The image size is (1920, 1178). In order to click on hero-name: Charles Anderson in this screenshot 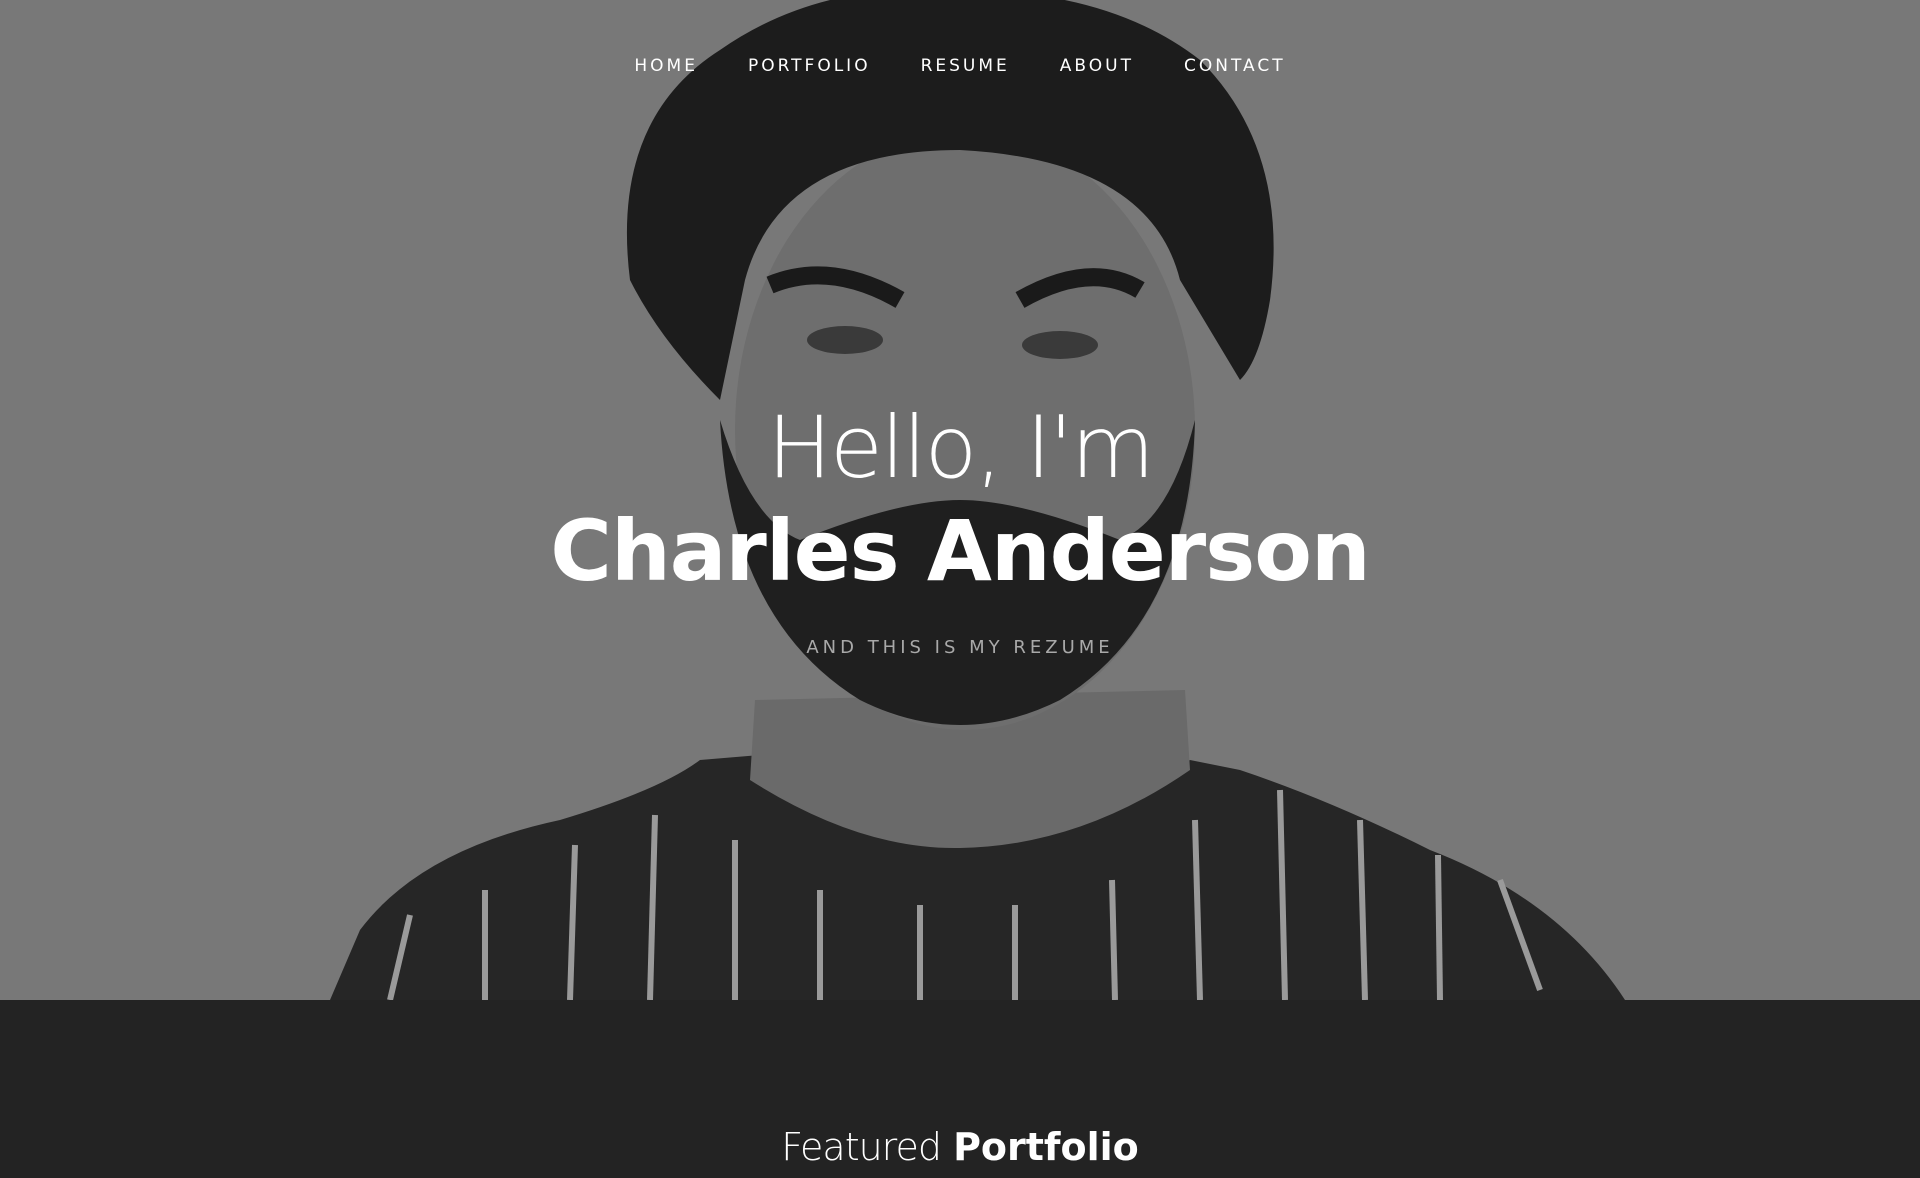, I will do `click(960, 551)`.